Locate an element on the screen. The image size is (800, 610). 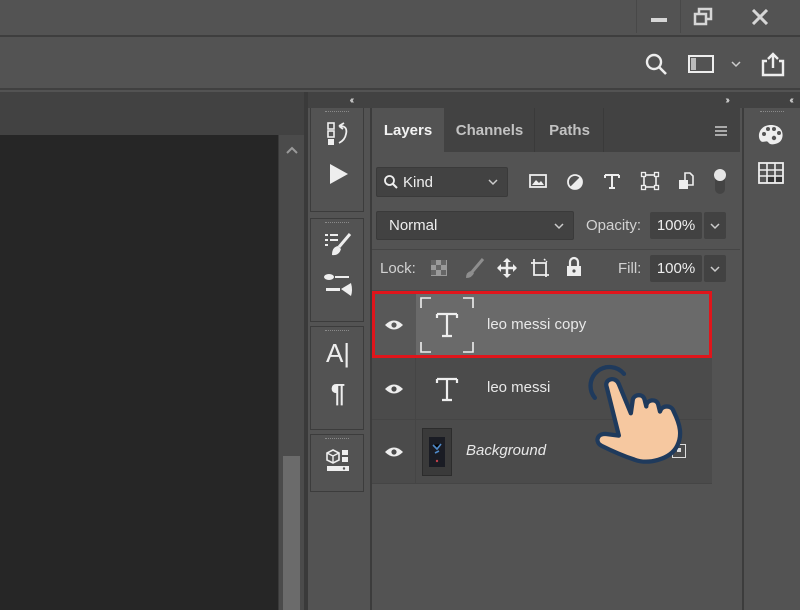
tab-paths: Paths is located at coordinates (570, 130).